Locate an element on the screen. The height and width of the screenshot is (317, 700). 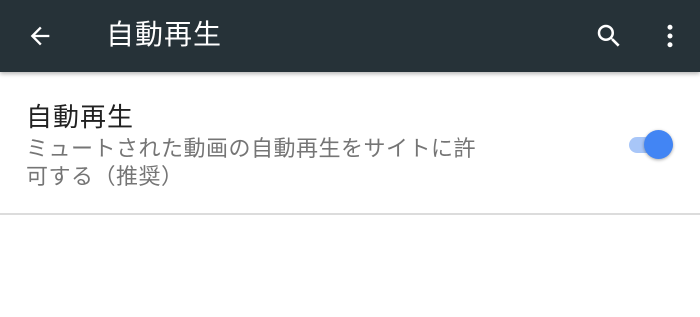
more-vert-icon is located at coordinates (670, 36).